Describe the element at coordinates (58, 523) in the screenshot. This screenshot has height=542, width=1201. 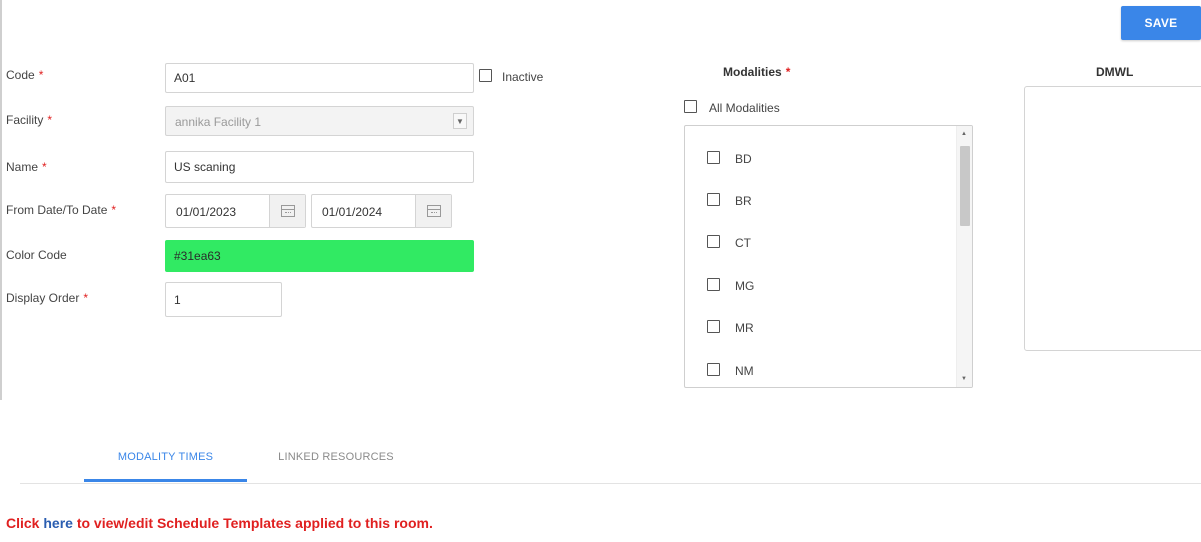
I see `here-link: here` at that location.